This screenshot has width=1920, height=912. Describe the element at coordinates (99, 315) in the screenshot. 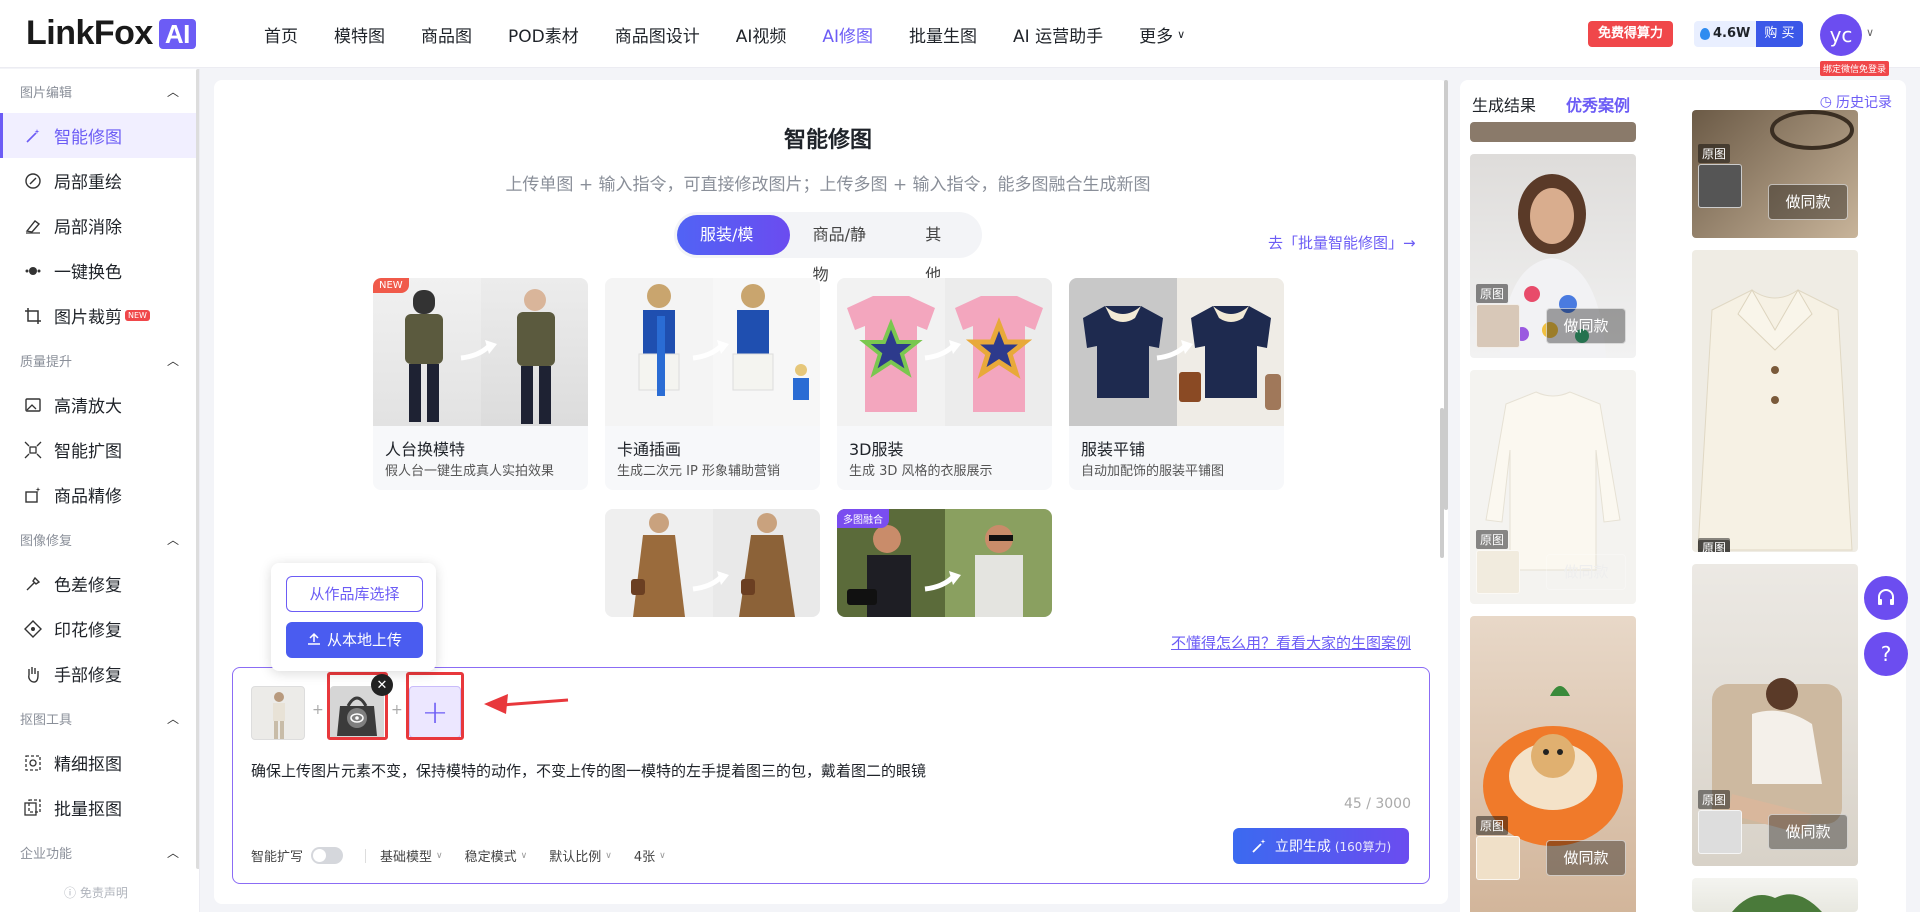

I see `sidebar-item-crop: 图片裁剪 NEW` at that location.